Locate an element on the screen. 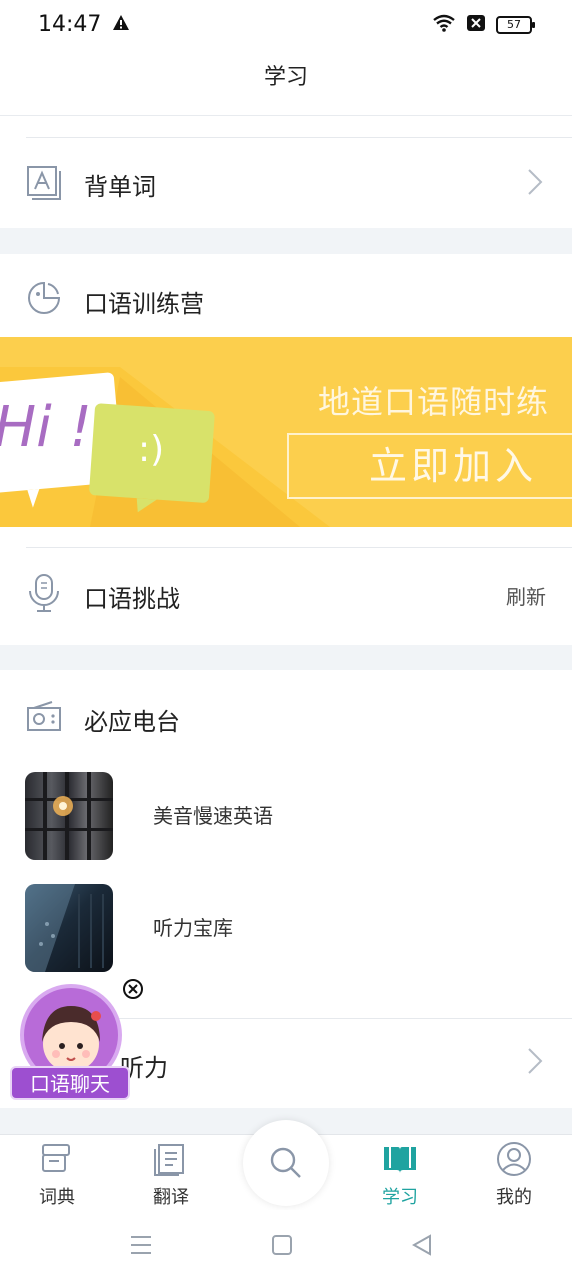 This screenshot has height=1280, width=572. dictionary-icon is located at coordinates (57, 1161).